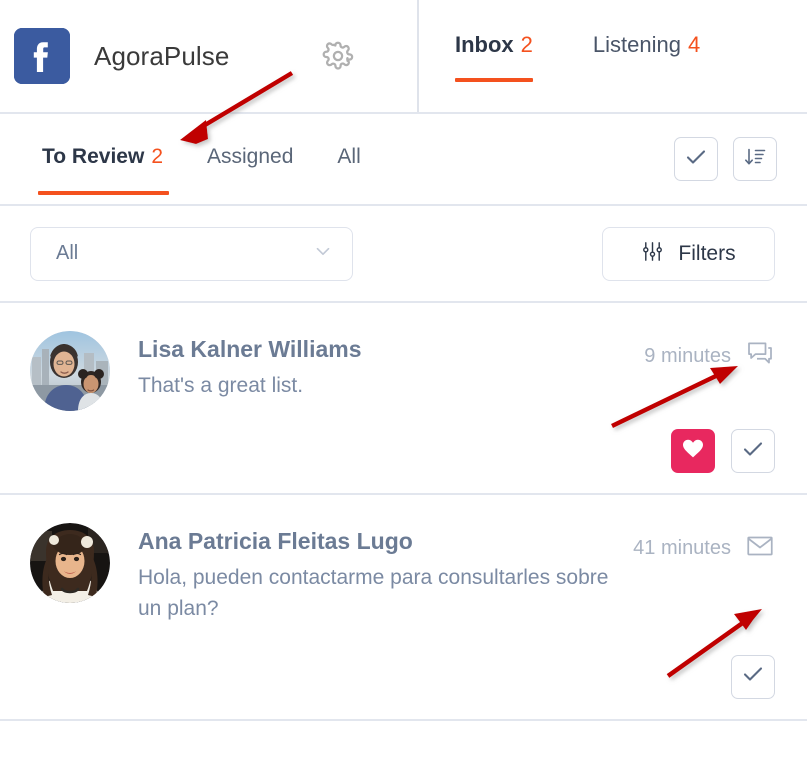  I want to click on sort-button, so click(755, 159).